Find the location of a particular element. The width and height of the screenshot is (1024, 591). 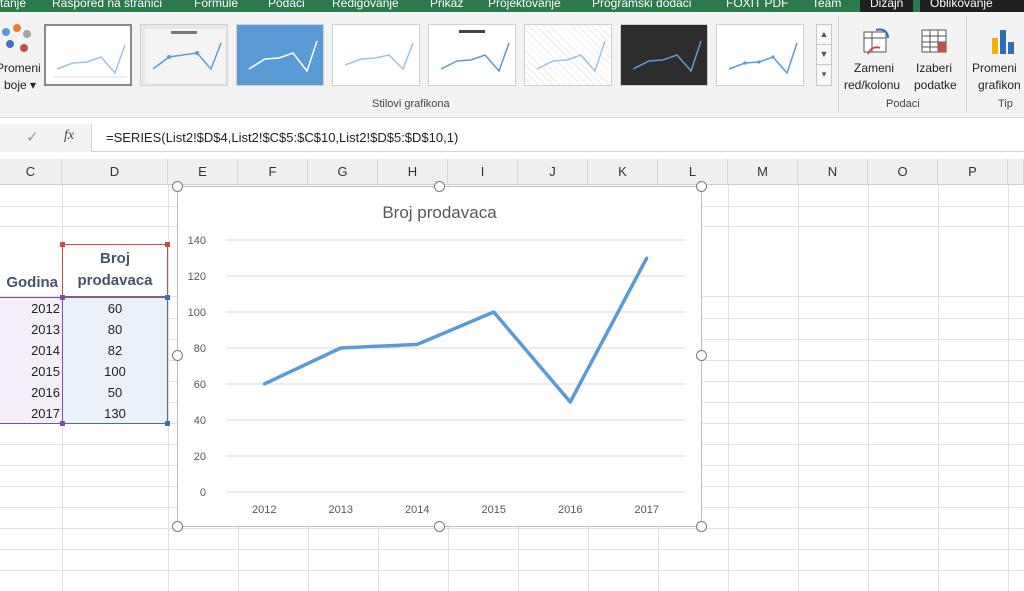

scroll-up-icon: ▲ is located at coordinates (824, 35).